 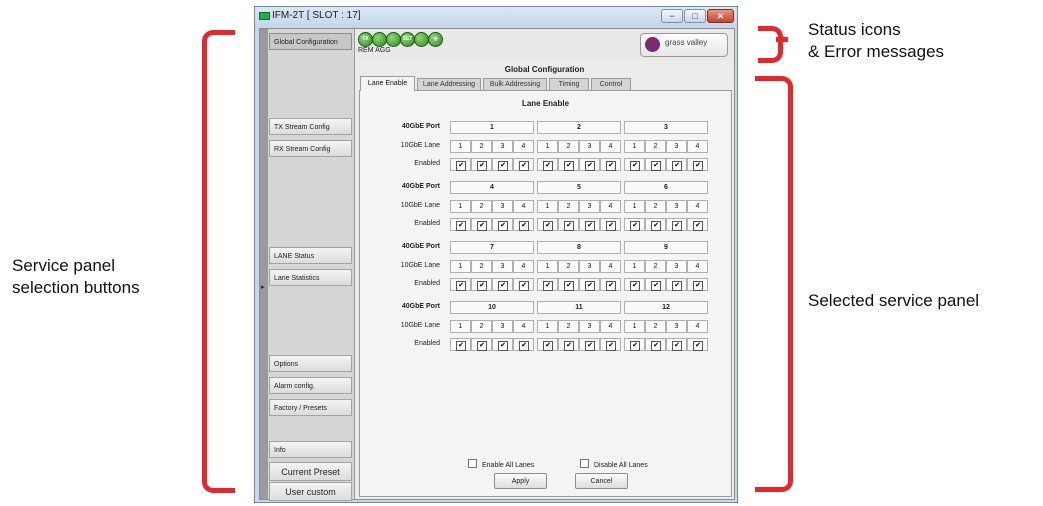 What do you see at coordinates (365, 39) in the screenshot?
I see `status-tx-icon: TX` at bounding box center [365, 39].